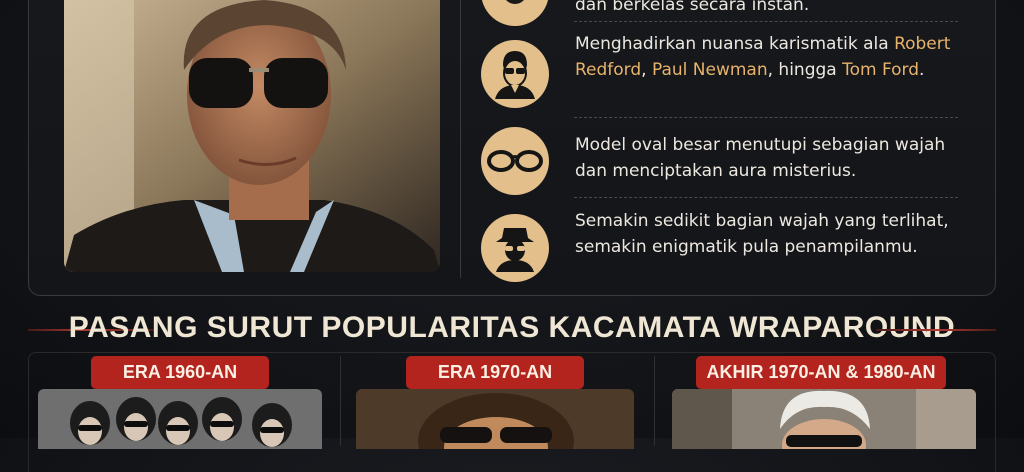 The image size is (1024, 472). Describe the element at coordinates (495, 419) in the screenshot. I see `era-photo-1970s` at that location.